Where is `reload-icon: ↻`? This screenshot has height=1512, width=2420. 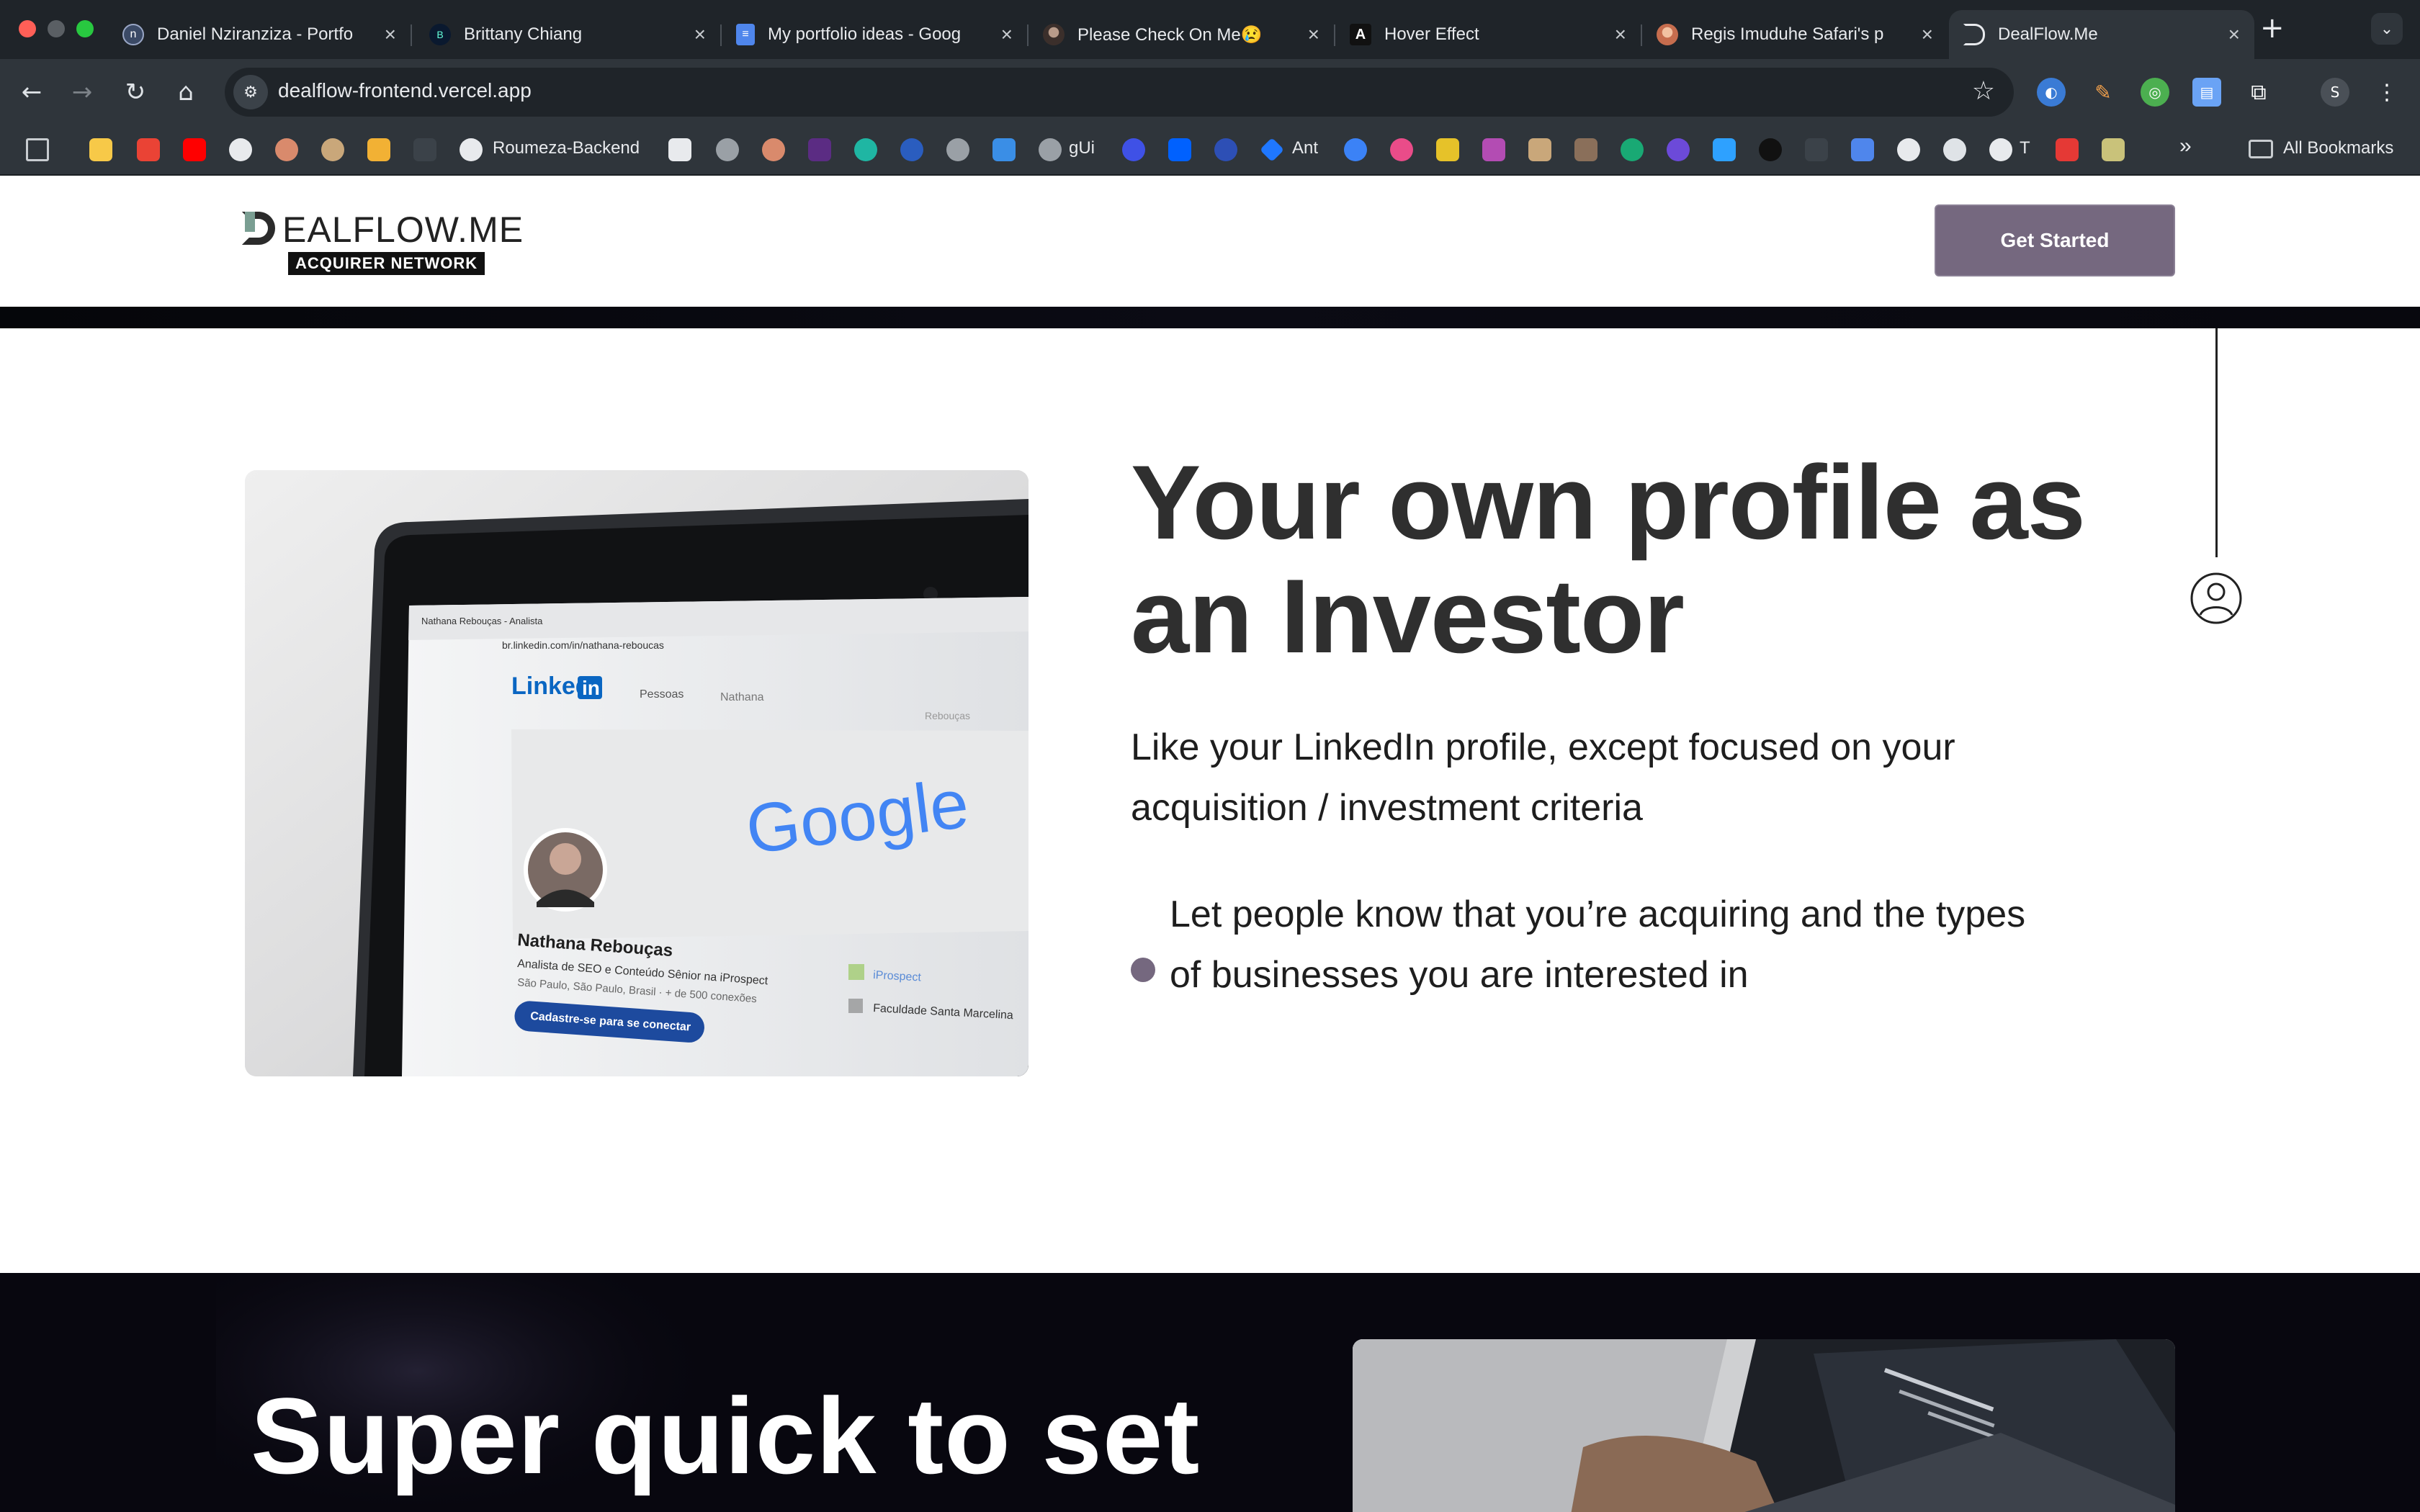 reload-icon: ↻ is located at coordinates (135, 92).